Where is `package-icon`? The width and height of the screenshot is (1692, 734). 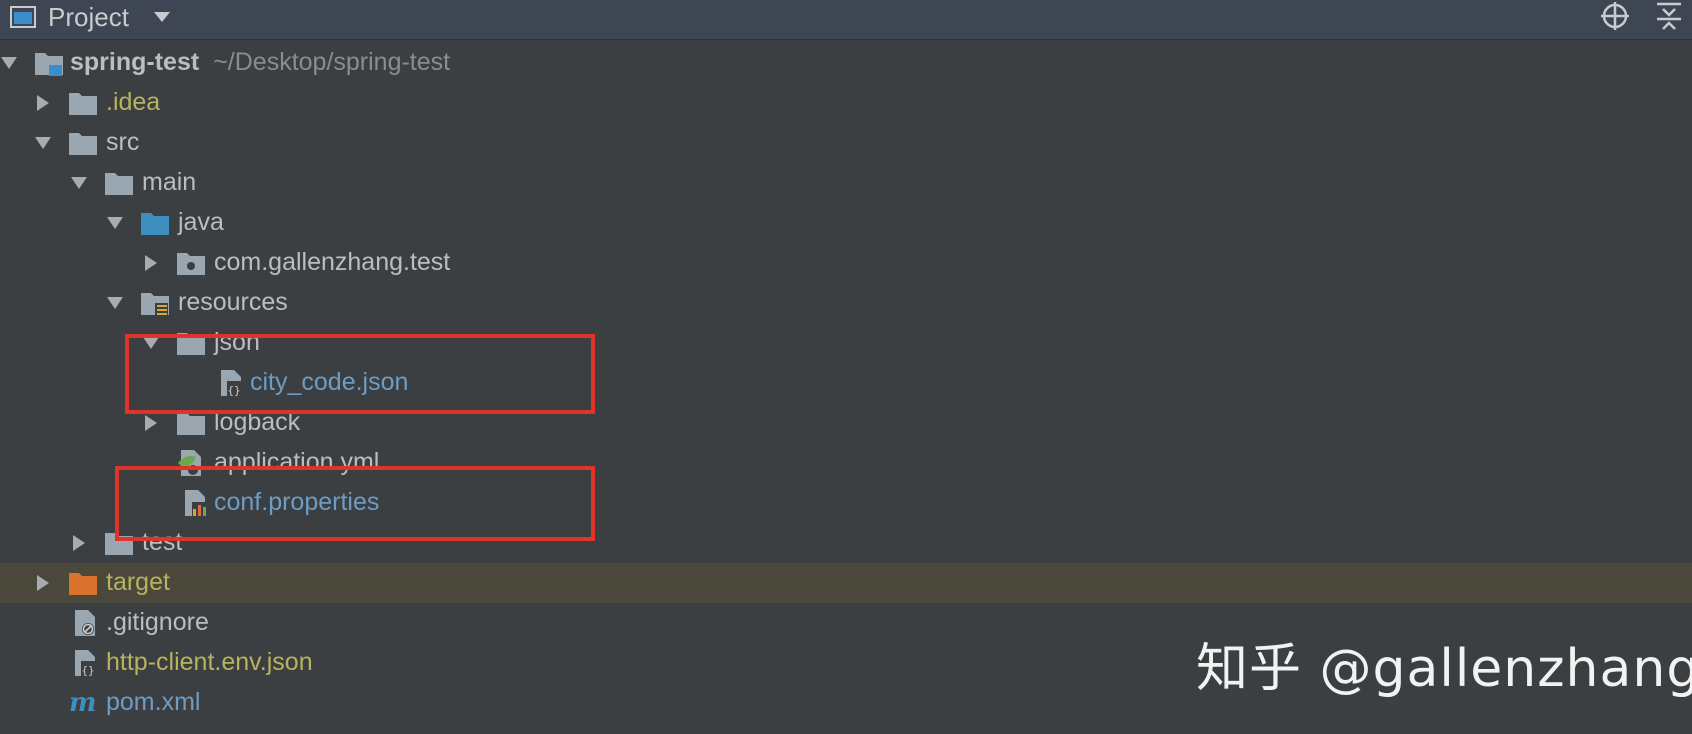
package-icon is located at coordinates (191, 264).